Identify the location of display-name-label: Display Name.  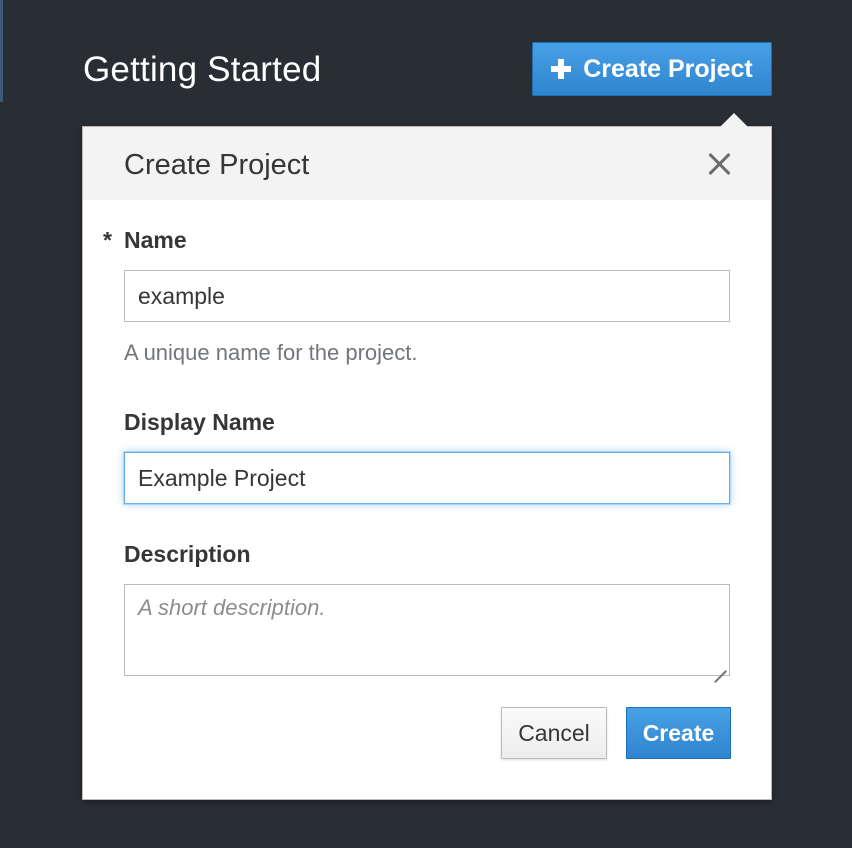
(199, 422).